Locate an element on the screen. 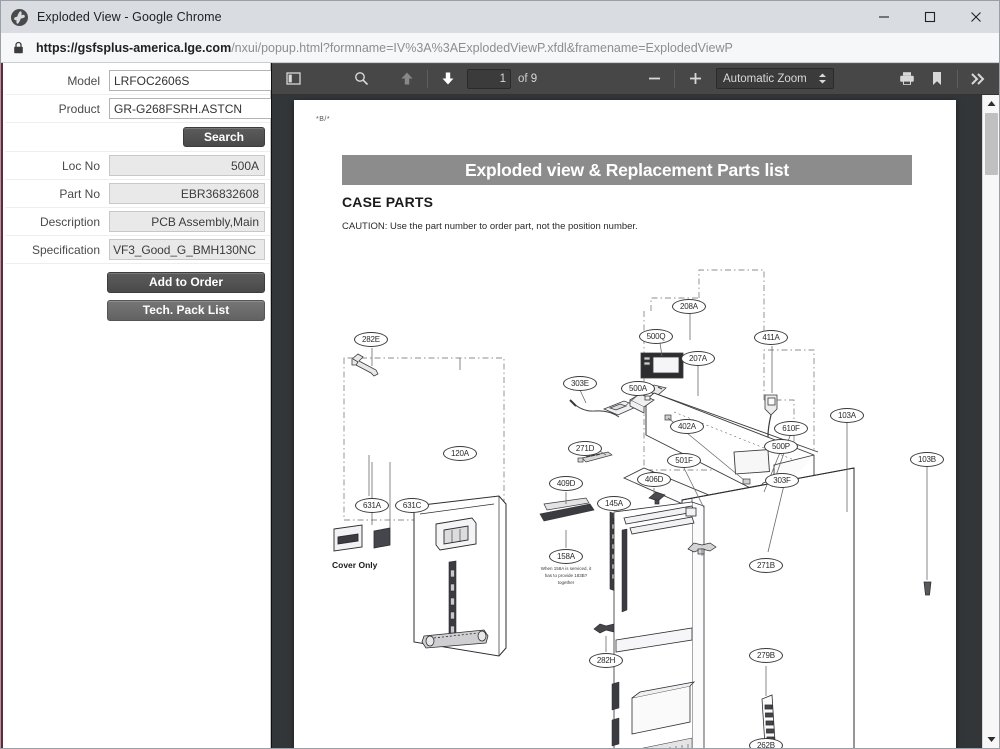  form-row-product: Product is located at coordinates (149, 109).